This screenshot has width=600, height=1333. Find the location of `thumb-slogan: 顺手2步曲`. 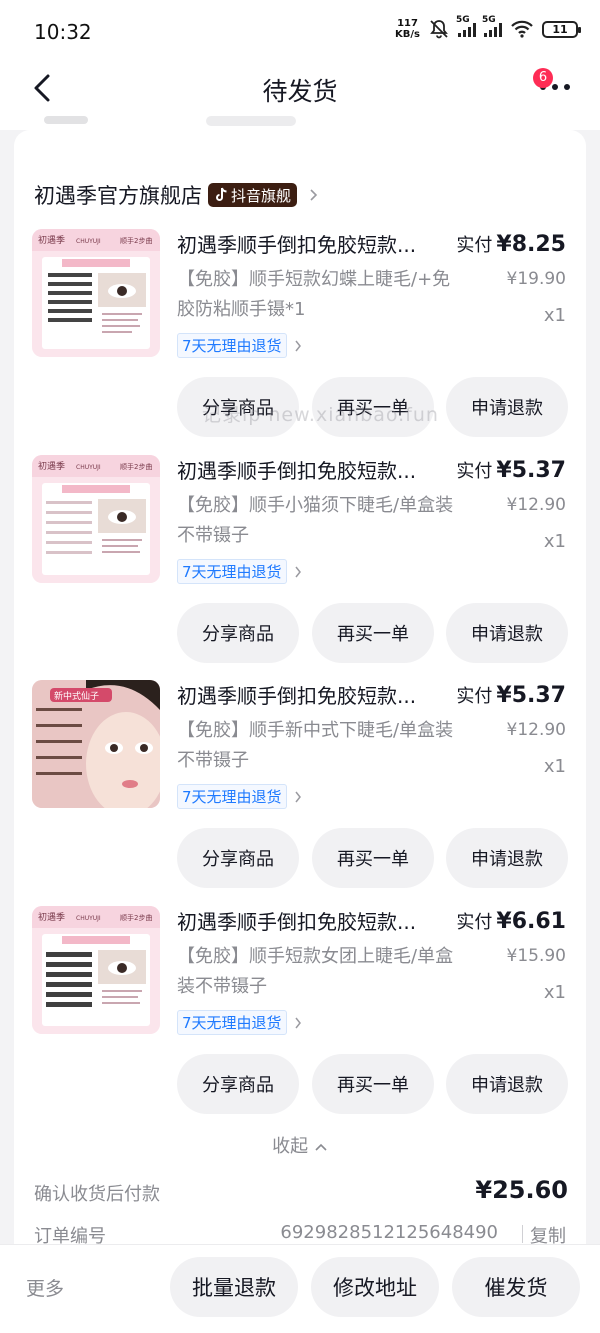

thumb-slogan: 顺手2步曲 is located at coordinates (136, 917).